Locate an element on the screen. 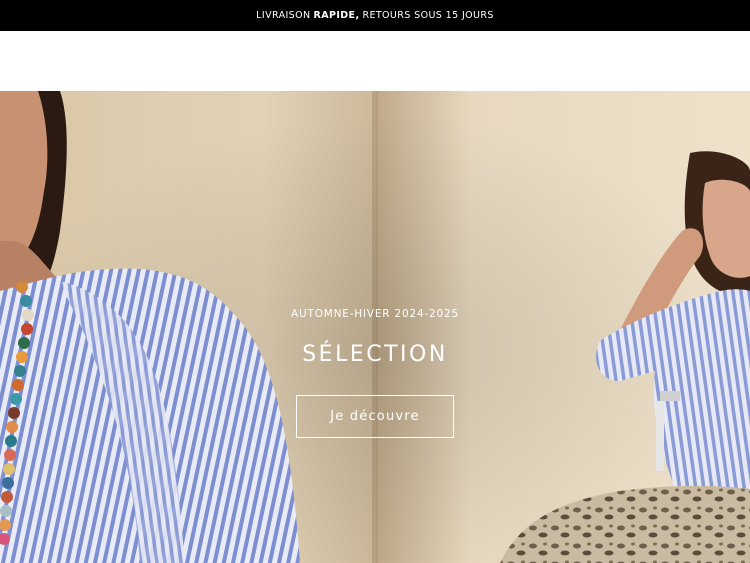 The width and height of the screenshot is (750, 563). announcement-text-rest: RETOURS SOUS 15 JOURS is located at coordinates (428, 15).